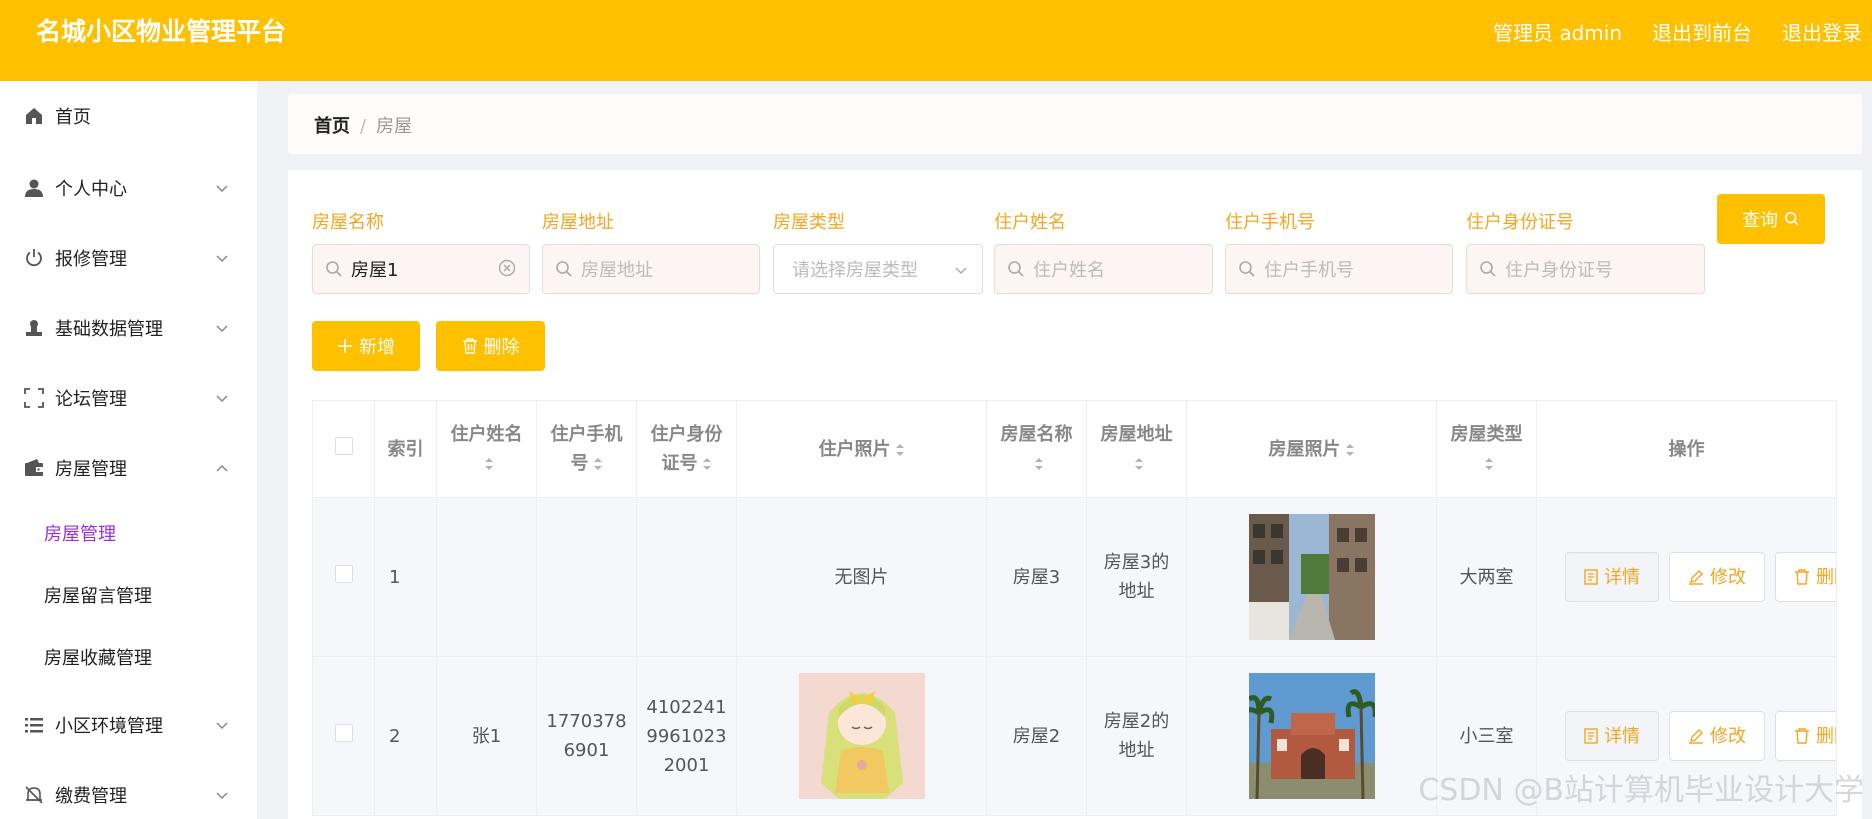 Image resolution: width=1872 pixels, height=819 pixels. I want to click on add-button: 新增, so click(366, 346).